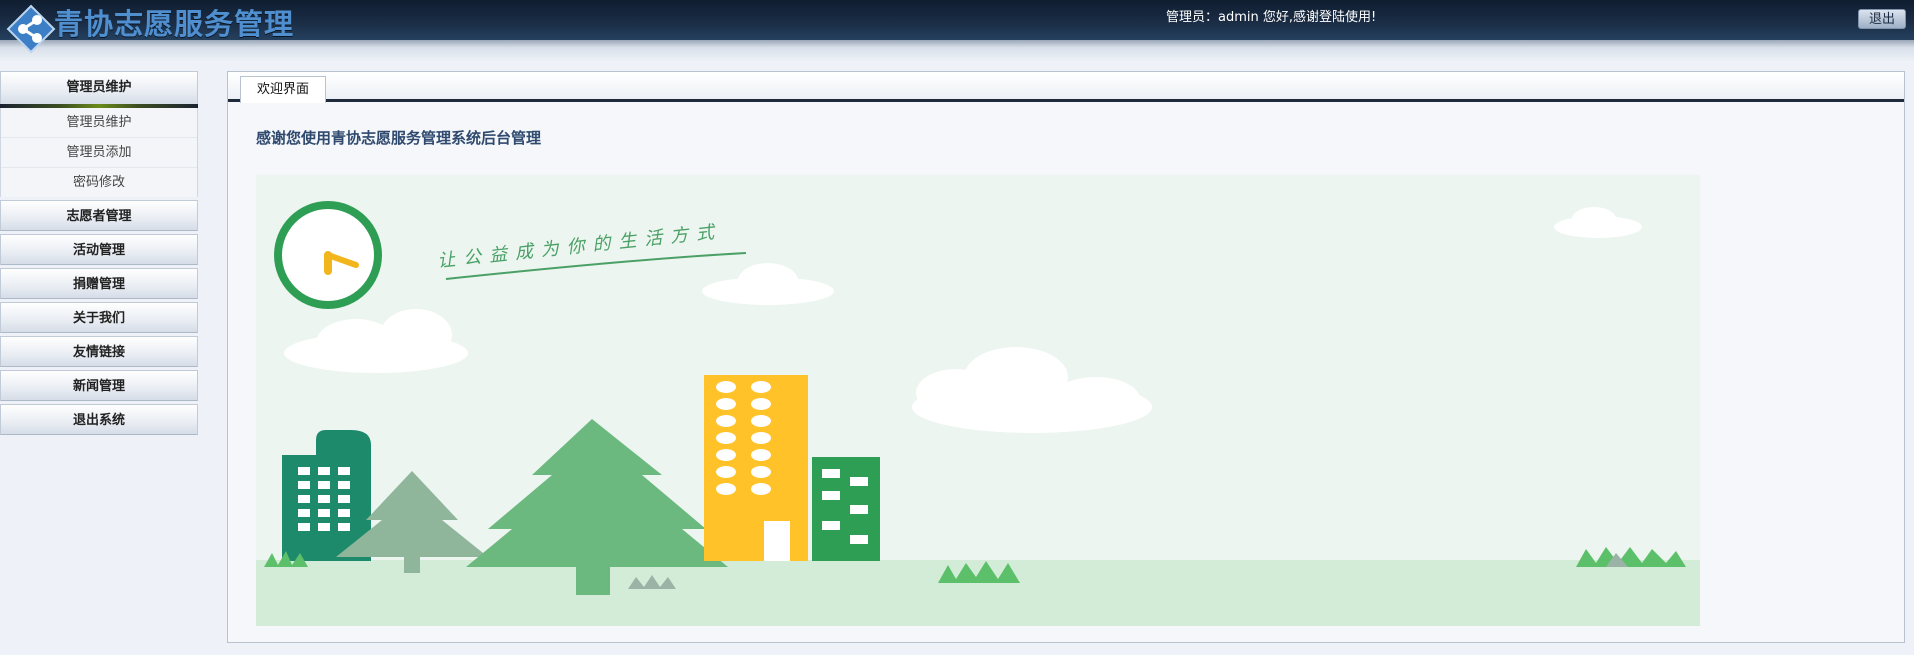 The width and height of the screenshot is (1914, 655). I want to click on submenu-admin-maintain: 管理员维护, so click(99, 123).